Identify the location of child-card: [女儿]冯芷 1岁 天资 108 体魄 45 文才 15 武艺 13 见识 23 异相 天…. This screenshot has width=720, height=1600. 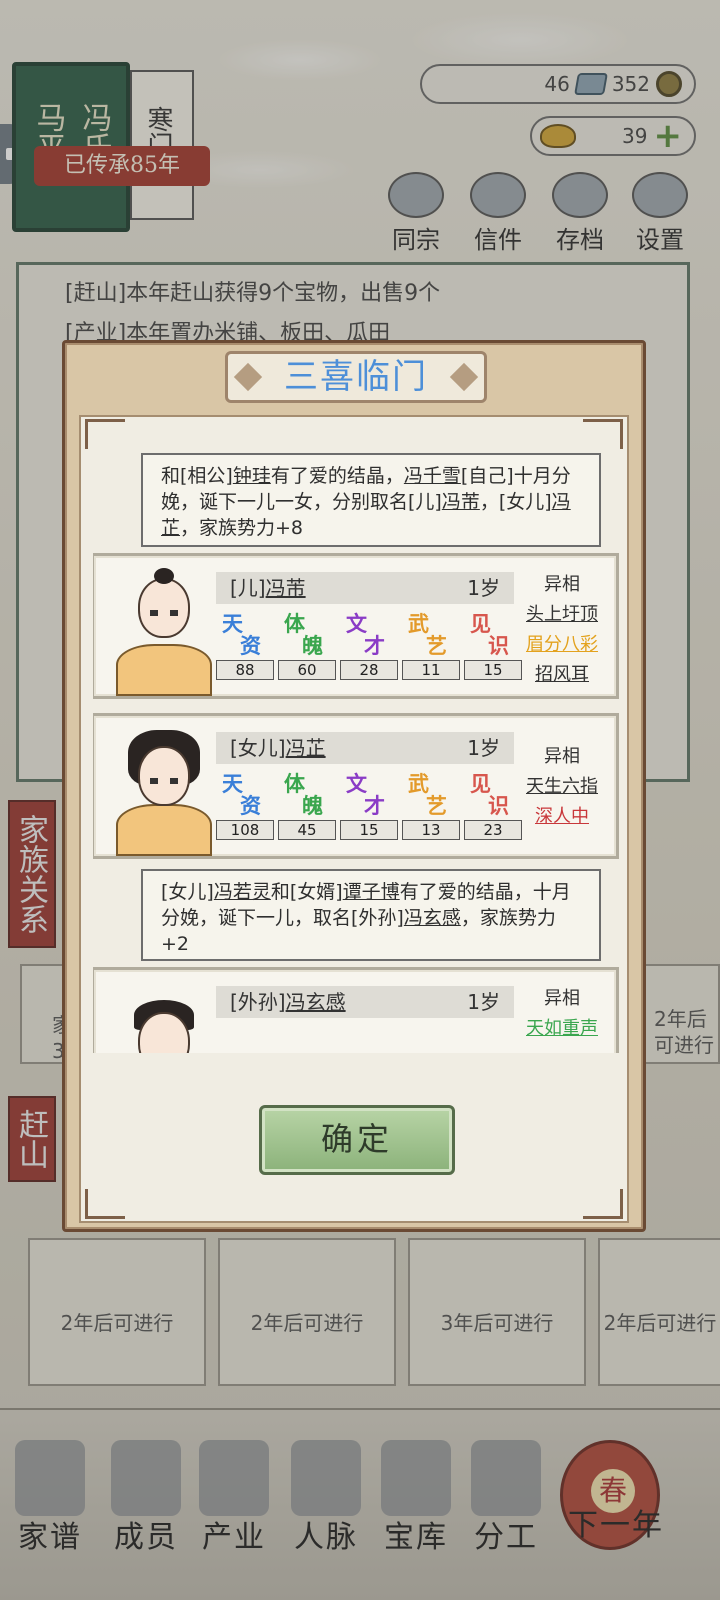
(356, 786).